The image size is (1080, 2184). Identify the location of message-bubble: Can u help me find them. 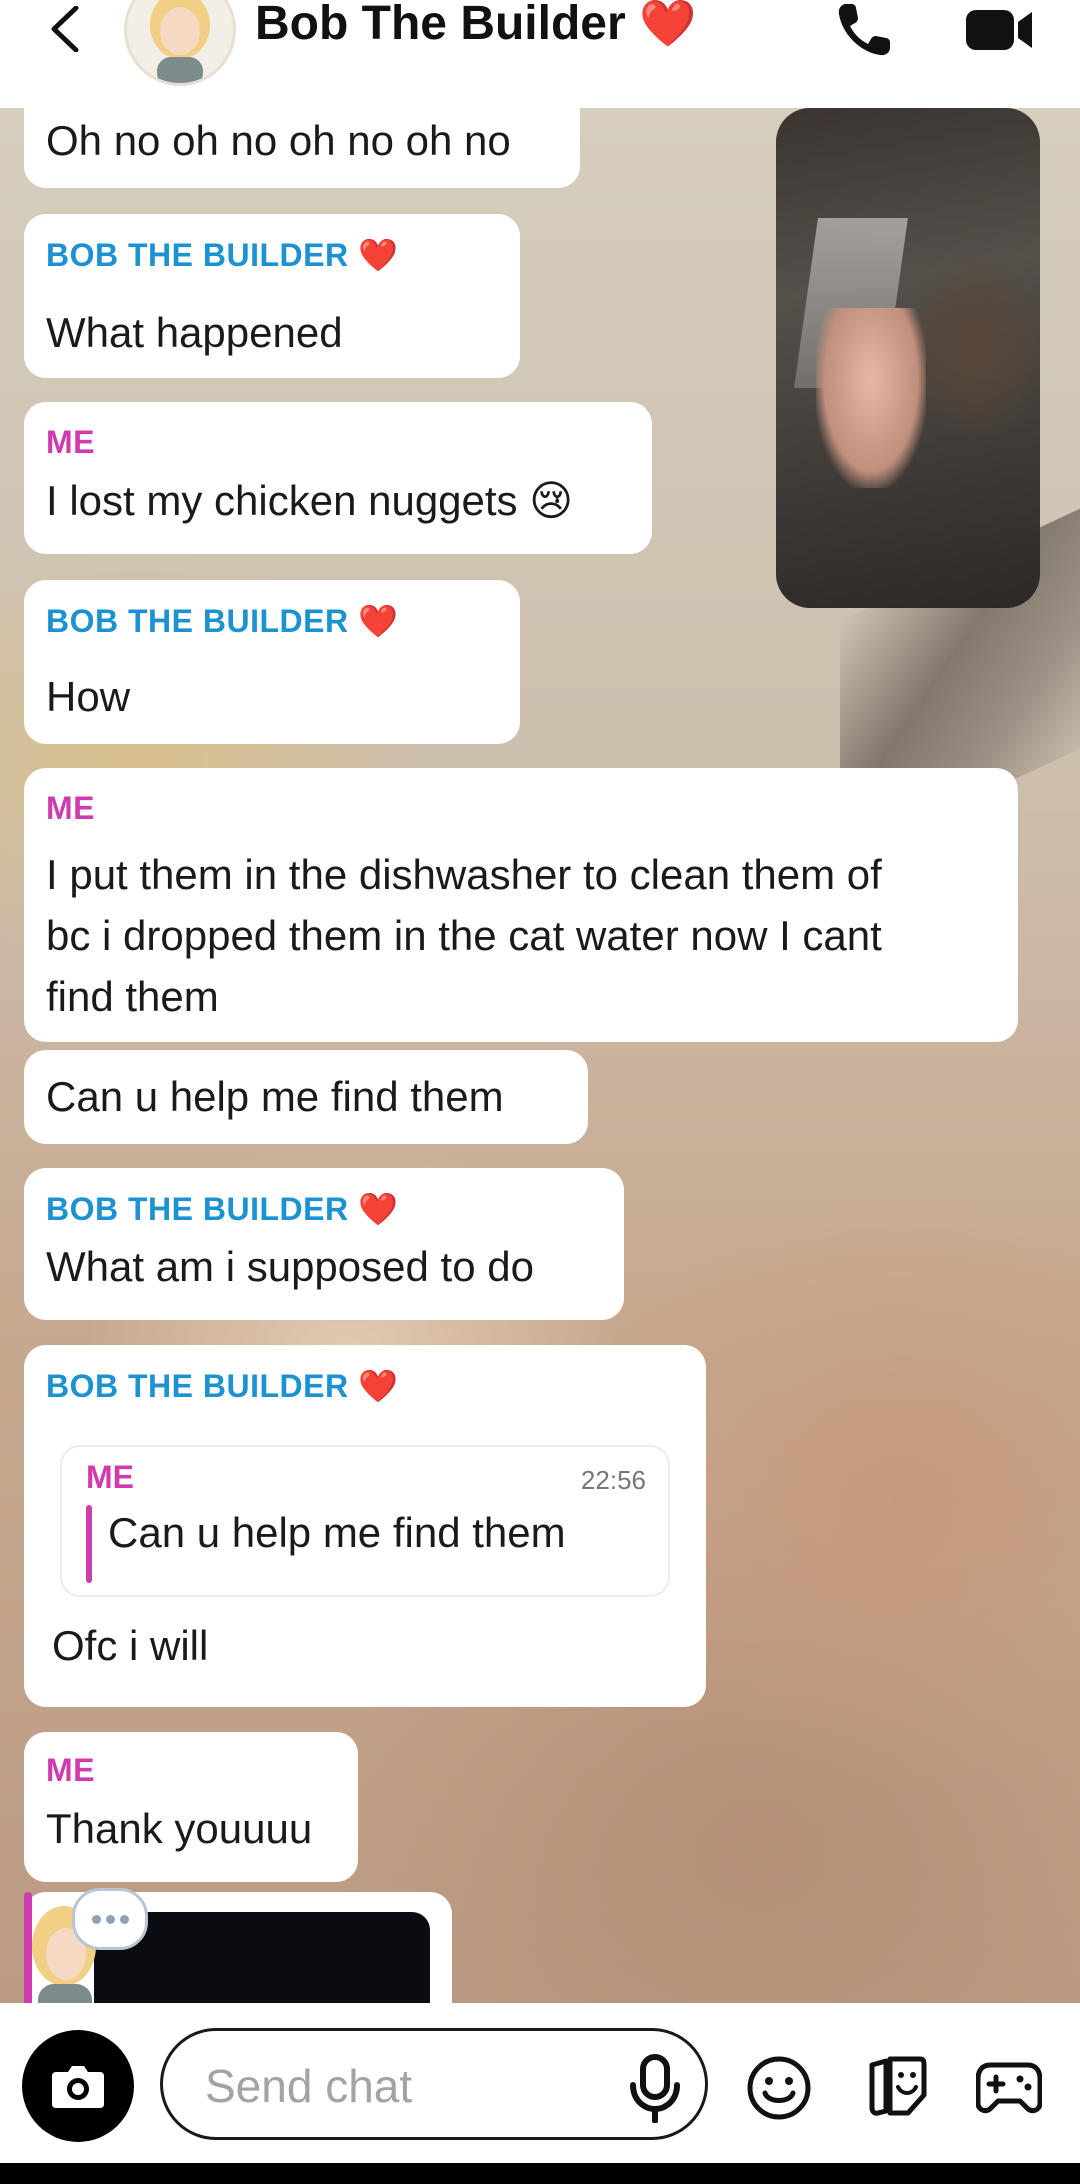
(306, 1097).